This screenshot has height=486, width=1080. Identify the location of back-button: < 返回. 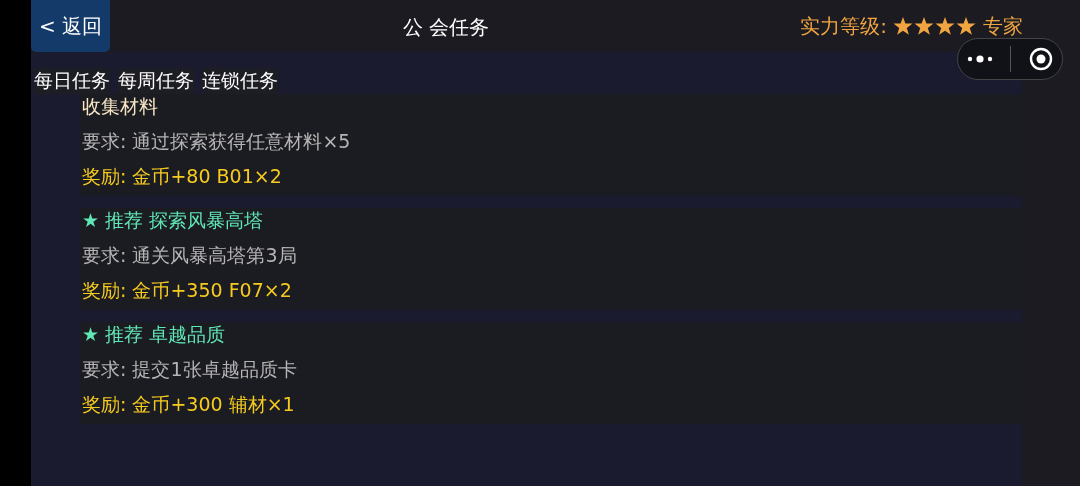
(70, 26).